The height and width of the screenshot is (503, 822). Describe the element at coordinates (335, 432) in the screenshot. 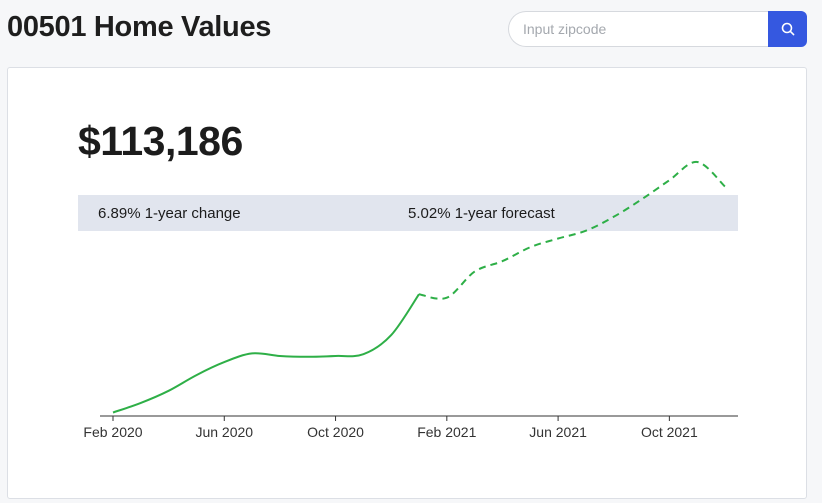

I see `x-tick-label: Oct 2020` at that location.